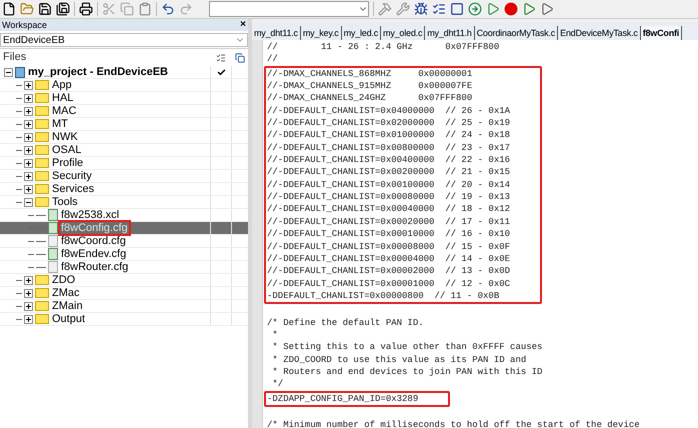 This screenshot has height=428, width=698. Describe the element at coordinates (15, 58) in the screenshot. I see `column-header: Files` at that location.